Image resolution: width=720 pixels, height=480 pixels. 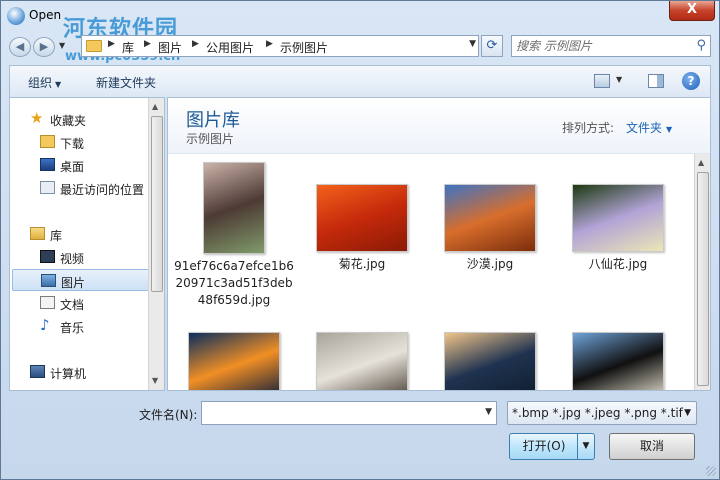 What do you see at coordinates (337, 413) in the screenshot?
I see `filename-input` at bounding box center [337, 413].